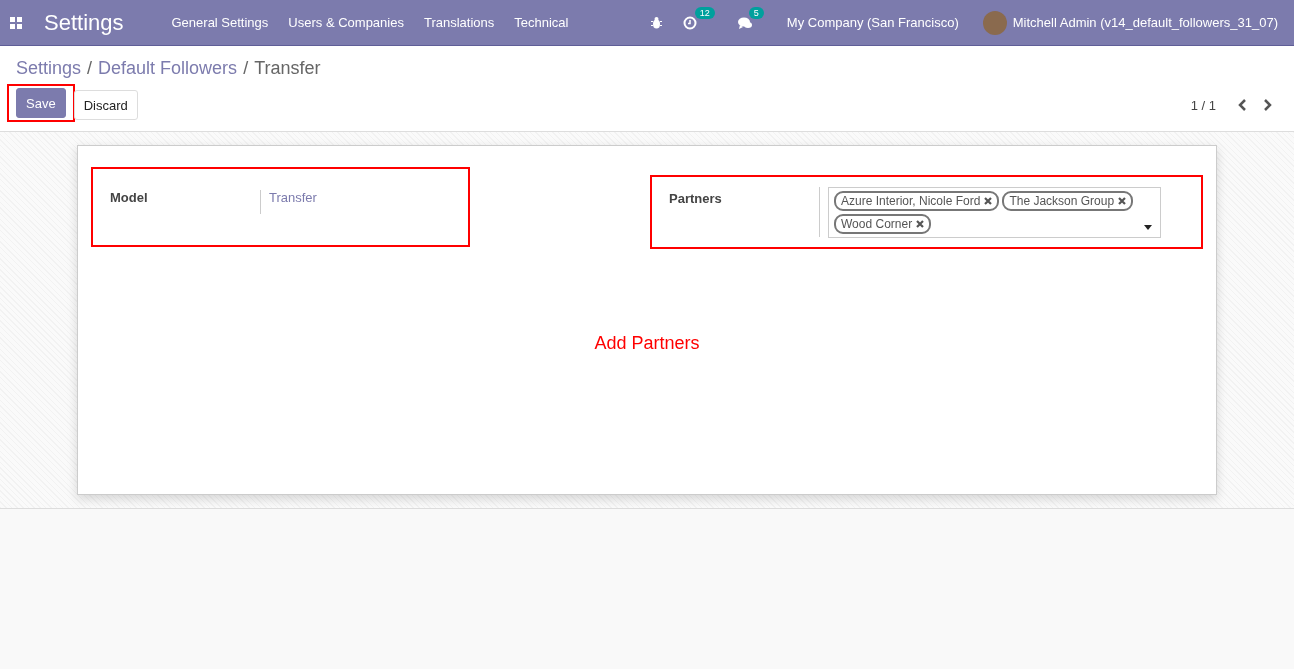 The width and height of the screenshot is (1294, 669). I want to click on annotation-text: Add Partners, so click(647, 343).